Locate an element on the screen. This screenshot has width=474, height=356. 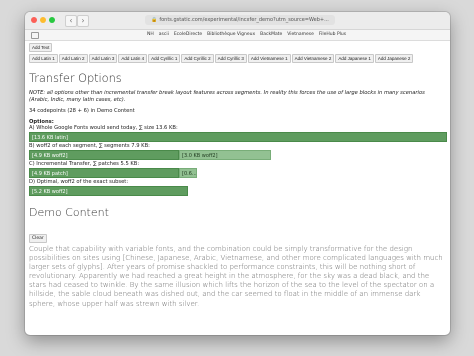
size-bar: [4.9 KB woff2] is located at coordinates (104, 155).